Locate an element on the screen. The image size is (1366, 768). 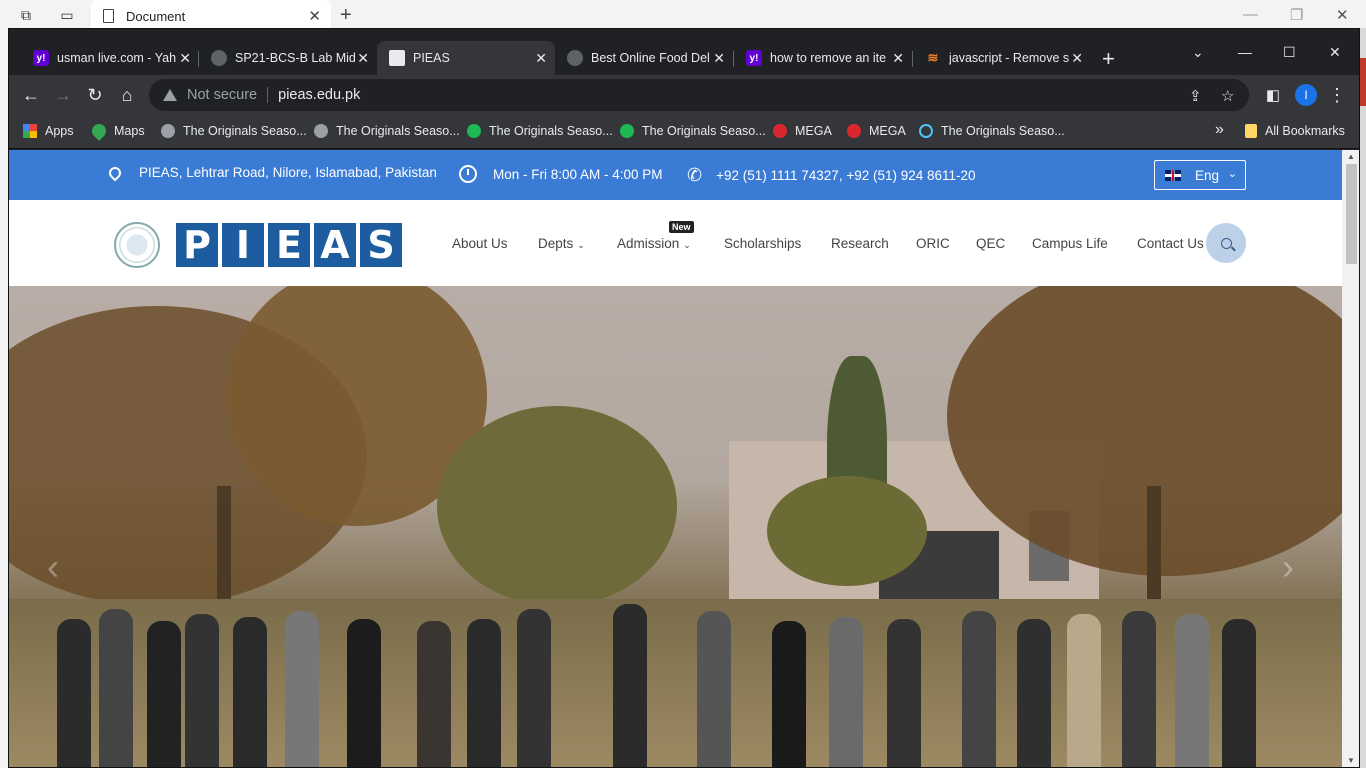
stackoverflow-icon: ≋ is located at coordinates (933, 57).